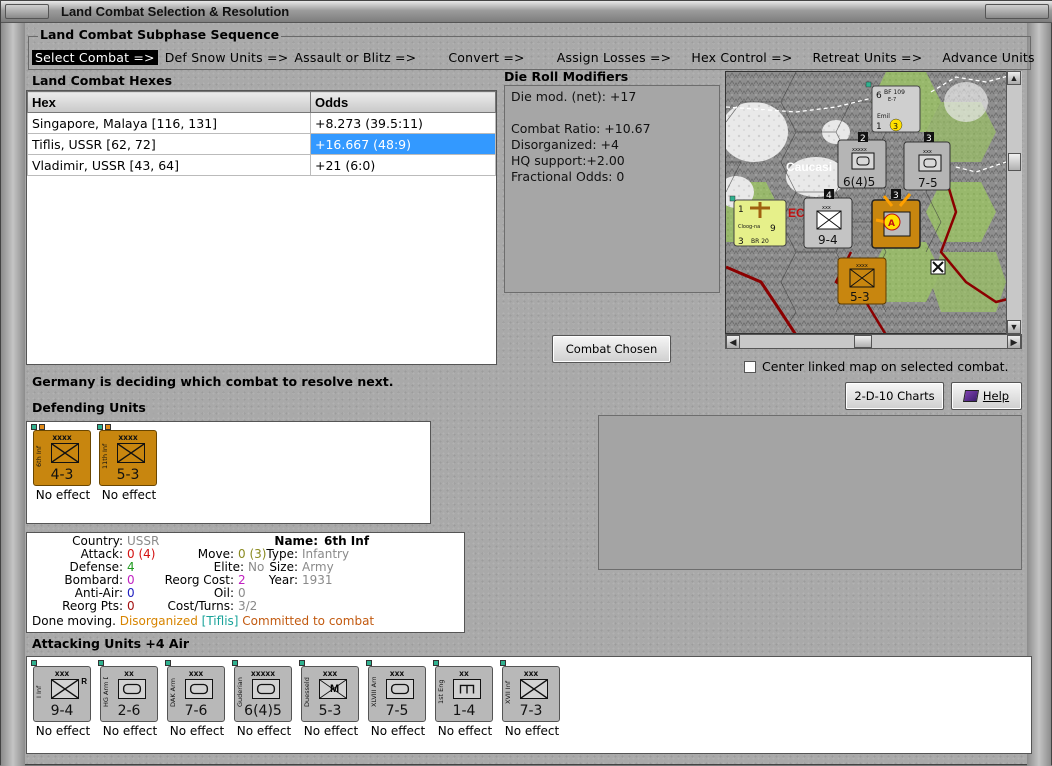 The width and height of the screenshot is (1052, 766). What do you see at coordinates (862, 281) in the screenshot?
I see `map-counter-ussr: xxxx 5-3` at bounding box center [862, 281].